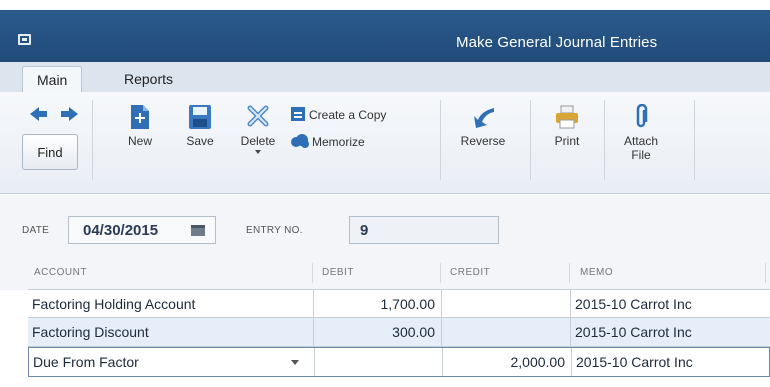 This screenshot has width=770, height=387. Describe the element at coordinates (338, 272) in the screenshot. I see `column-header-debit: DEBIT` at that location.